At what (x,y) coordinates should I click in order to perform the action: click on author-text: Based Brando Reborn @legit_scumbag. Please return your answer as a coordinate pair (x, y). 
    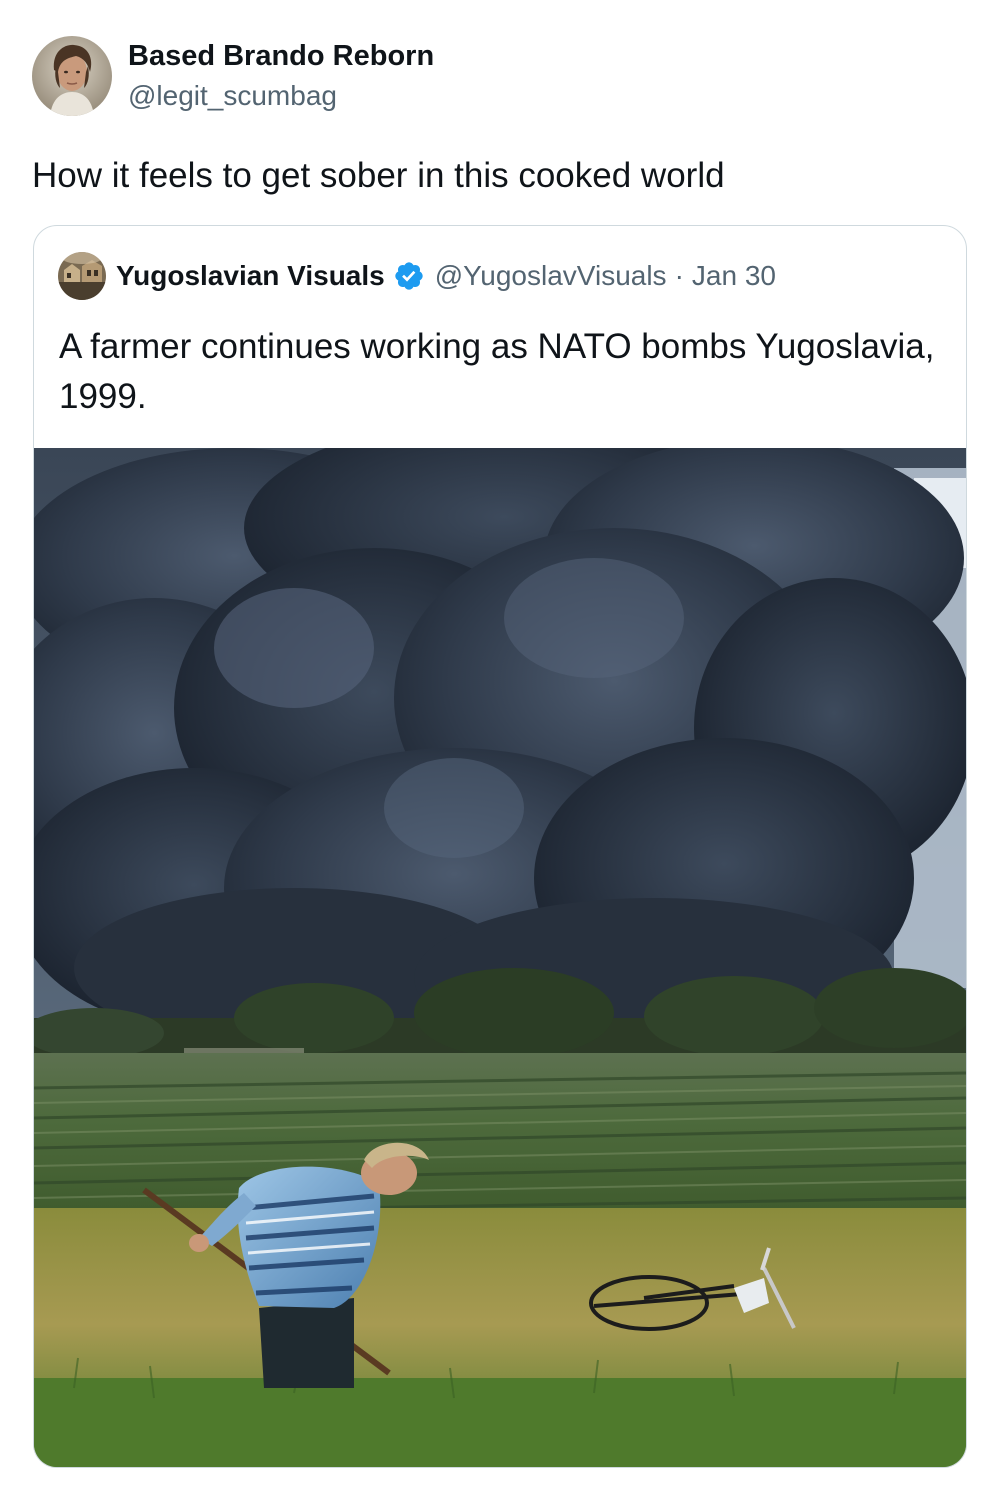
    Looking at the image, I should click on (281, 76).